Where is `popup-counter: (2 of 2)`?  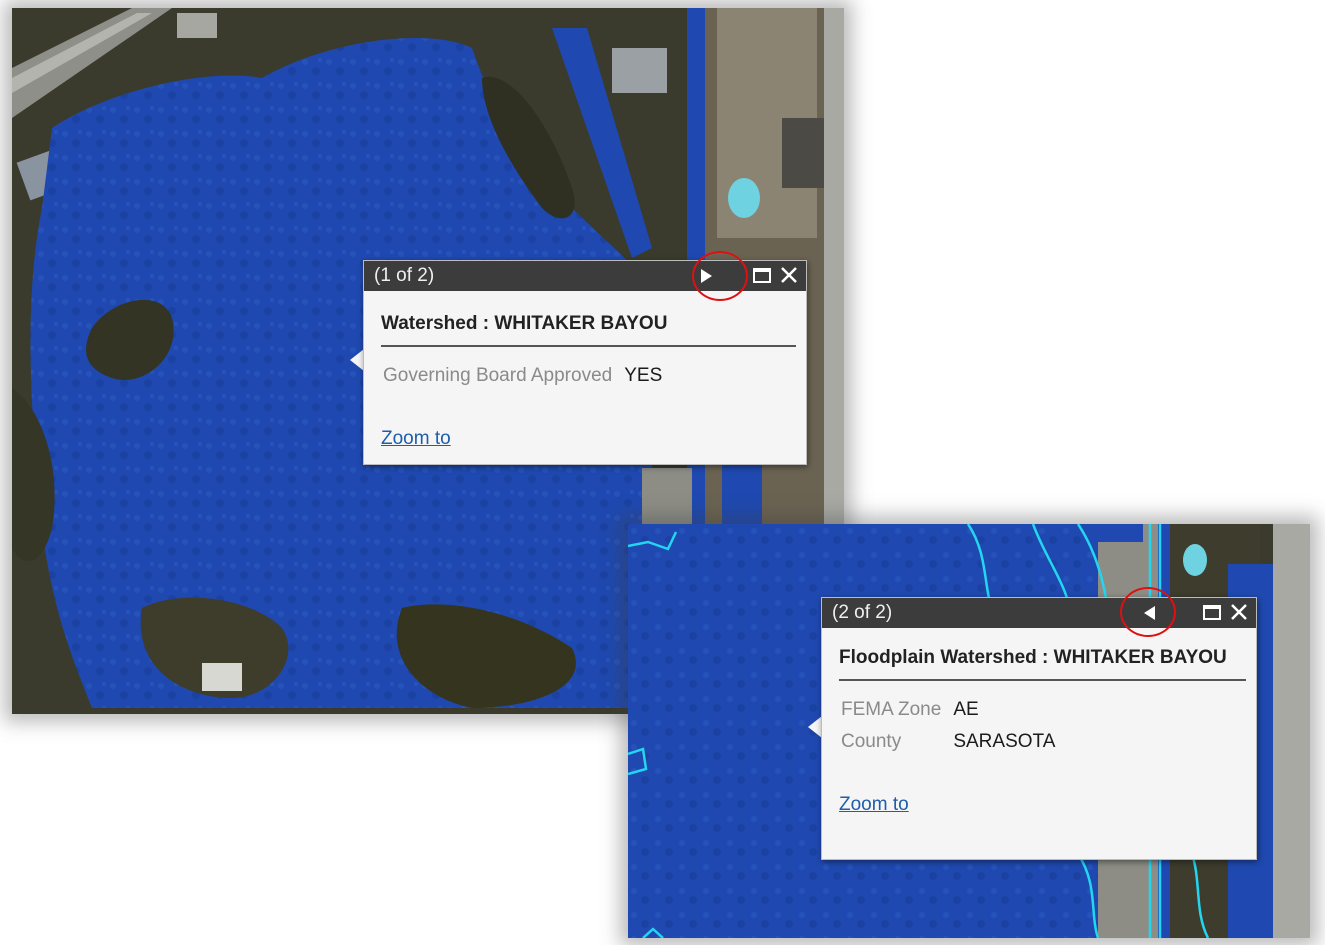 popup-counter: (2 of 2) is located at coordinates (862, 612).